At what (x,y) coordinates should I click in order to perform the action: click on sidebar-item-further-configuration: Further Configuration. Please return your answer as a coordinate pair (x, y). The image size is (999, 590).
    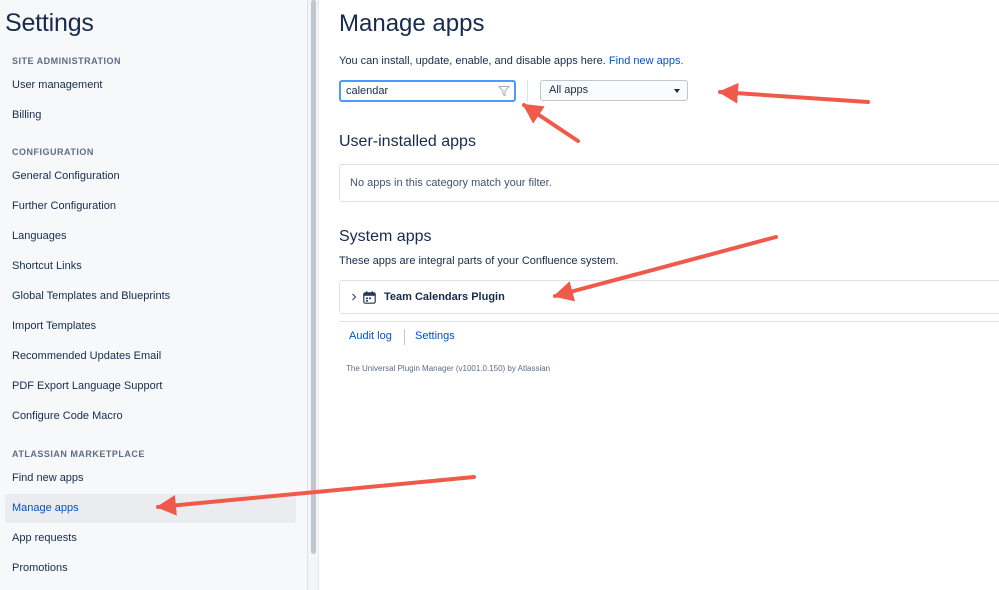
    Looking at the image, I should click on (150, 206).